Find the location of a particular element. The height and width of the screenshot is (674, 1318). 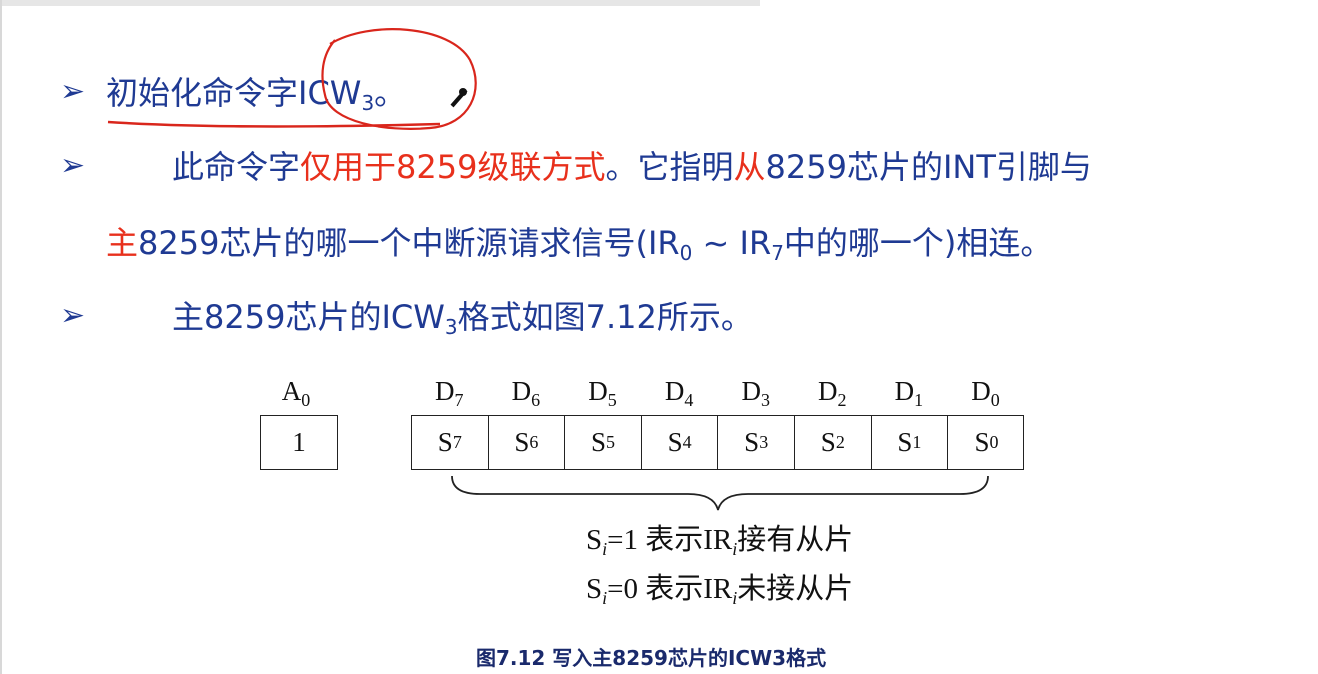

annotation-circle is located at coordinates (399, 79).